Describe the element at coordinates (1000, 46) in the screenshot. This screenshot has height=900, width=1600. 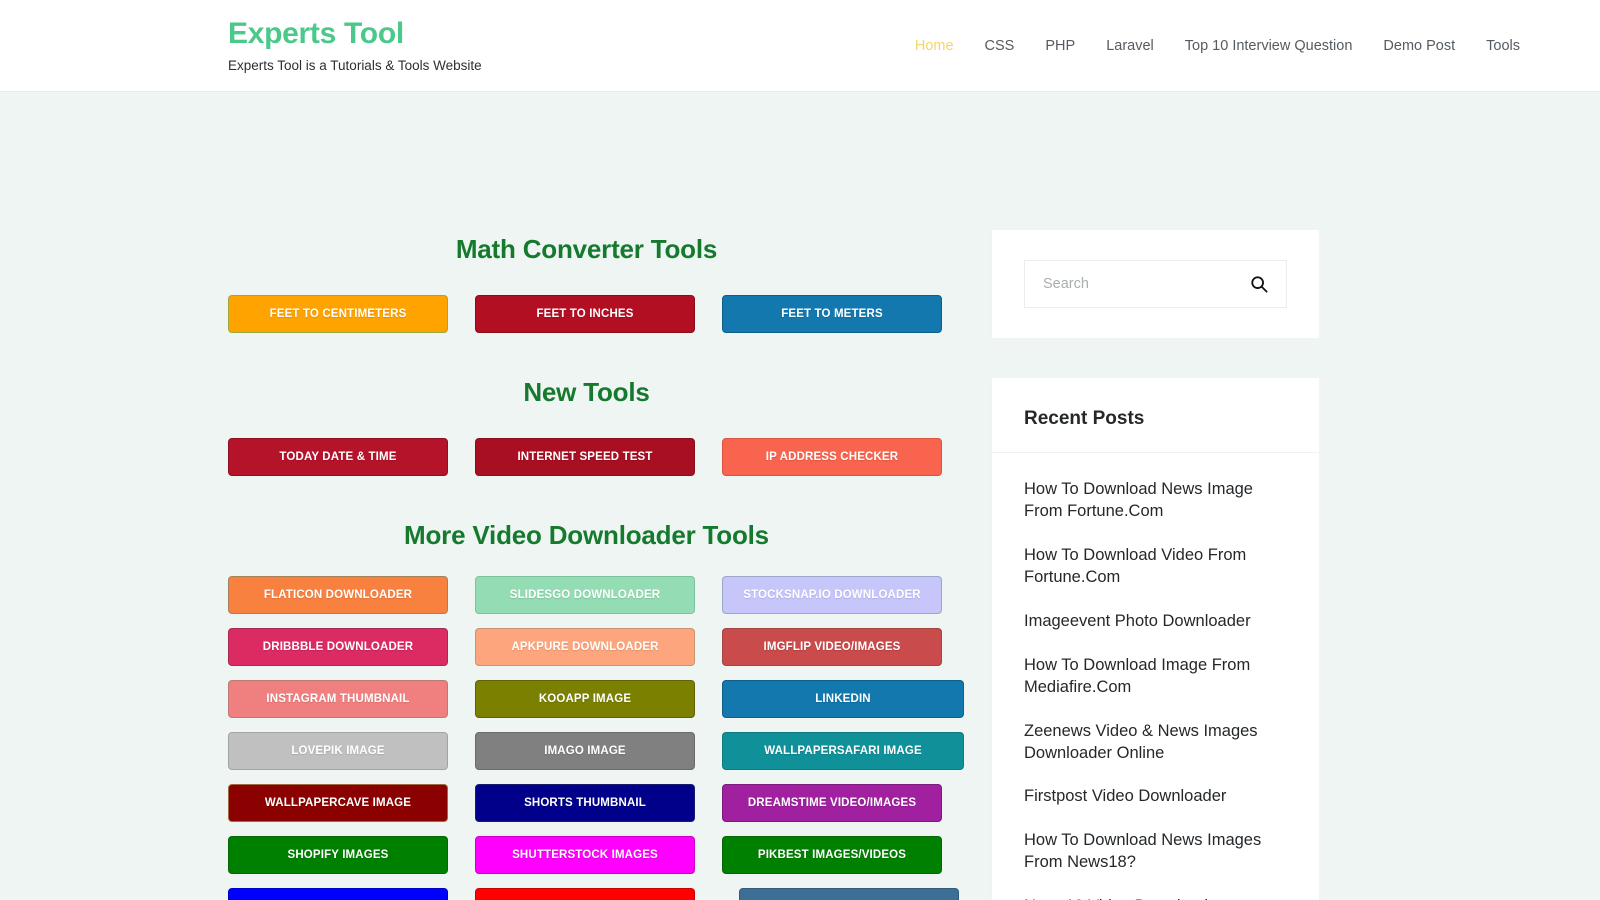
I see `nav-item-css: CSS` at that location.